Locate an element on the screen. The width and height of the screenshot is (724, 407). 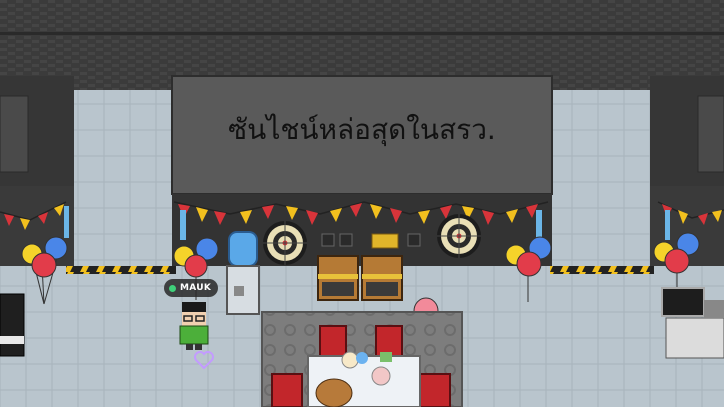
dining-table is located at coordinates (364, 379).